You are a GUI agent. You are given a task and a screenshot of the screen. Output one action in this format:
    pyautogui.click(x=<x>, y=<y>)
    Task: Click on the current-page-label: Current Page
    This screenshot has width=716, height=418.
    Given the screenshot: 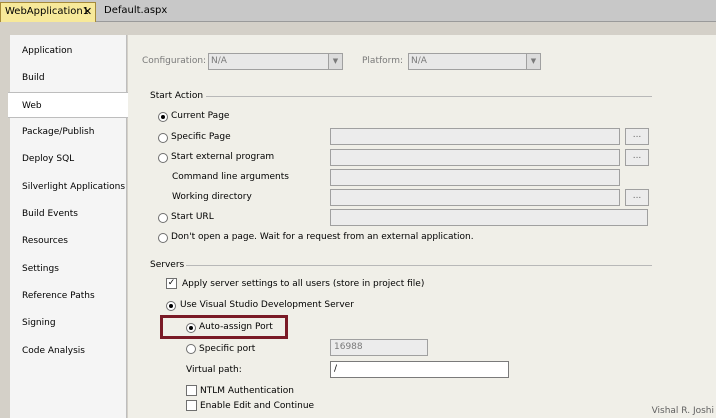 What is the action you would take?
    pyautogui.click(x=200, y=116)
    